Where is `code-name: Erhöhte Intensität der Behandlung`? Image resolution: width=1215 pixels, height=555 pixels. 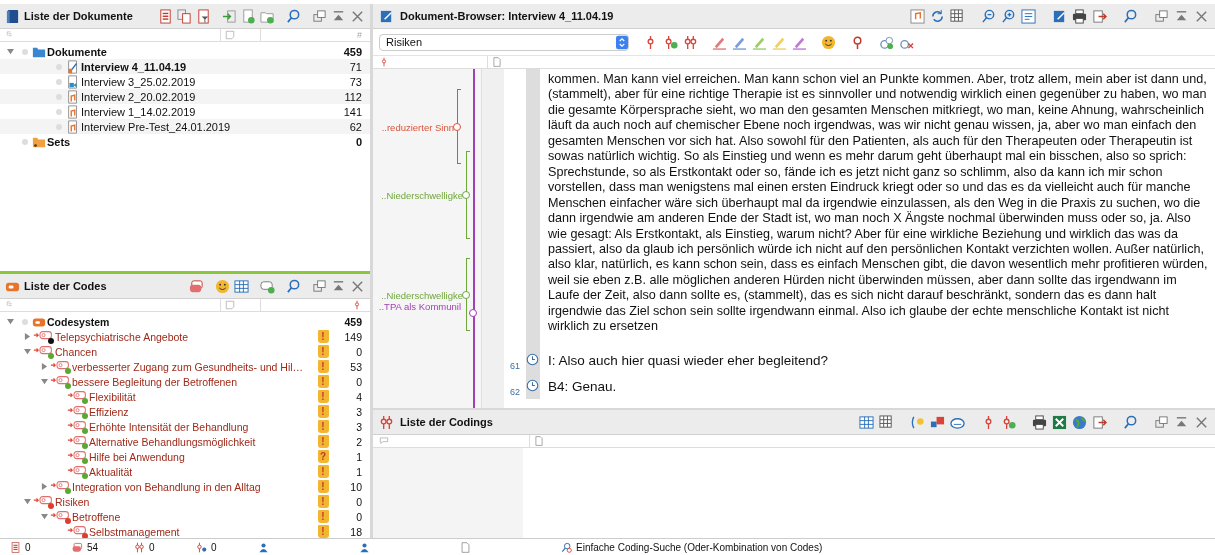 code-name: Erhöhte Intensität der Behandlung is located at coordinates (169, 426).